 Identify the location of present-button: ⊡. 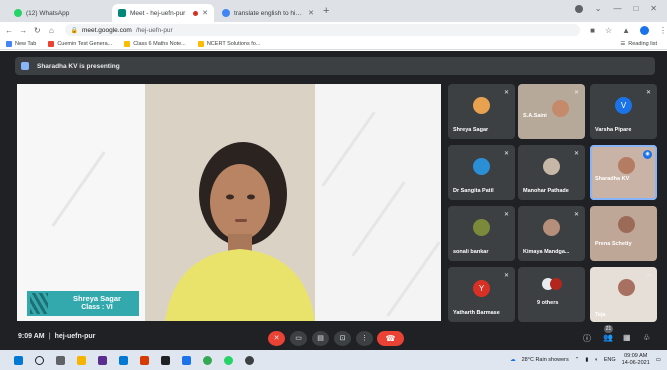
(342, 338).